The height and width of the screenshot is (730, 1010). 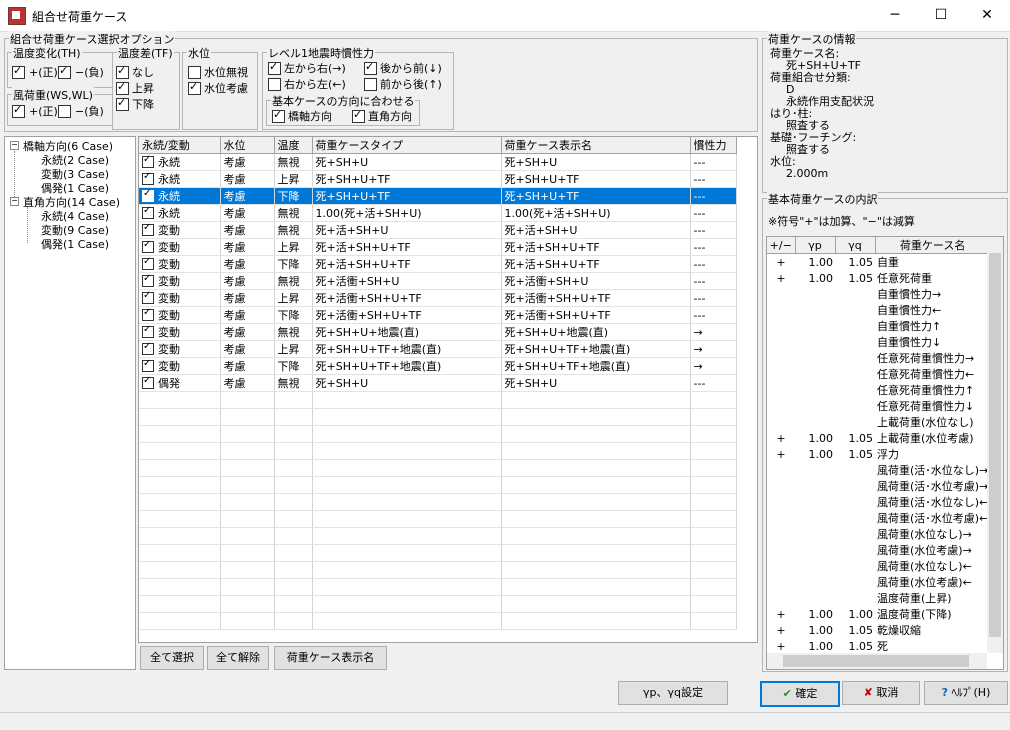 What do you see at coordinates (878, 518) in the screenshot?
I see `list-item: 風荷重(活･水位考慮)←` at bounding box center [878, 518].